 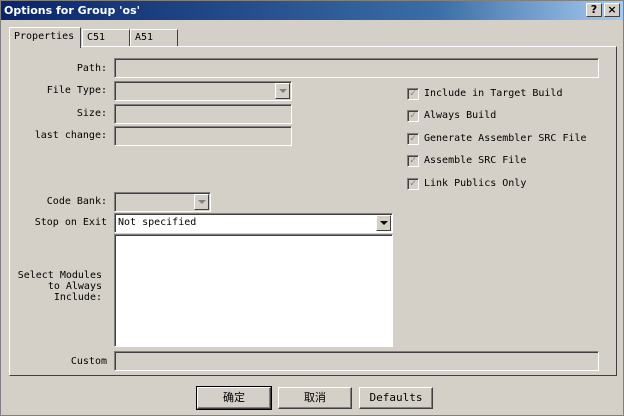 I want to click on select-modules-list, so click(x=253, y=290).